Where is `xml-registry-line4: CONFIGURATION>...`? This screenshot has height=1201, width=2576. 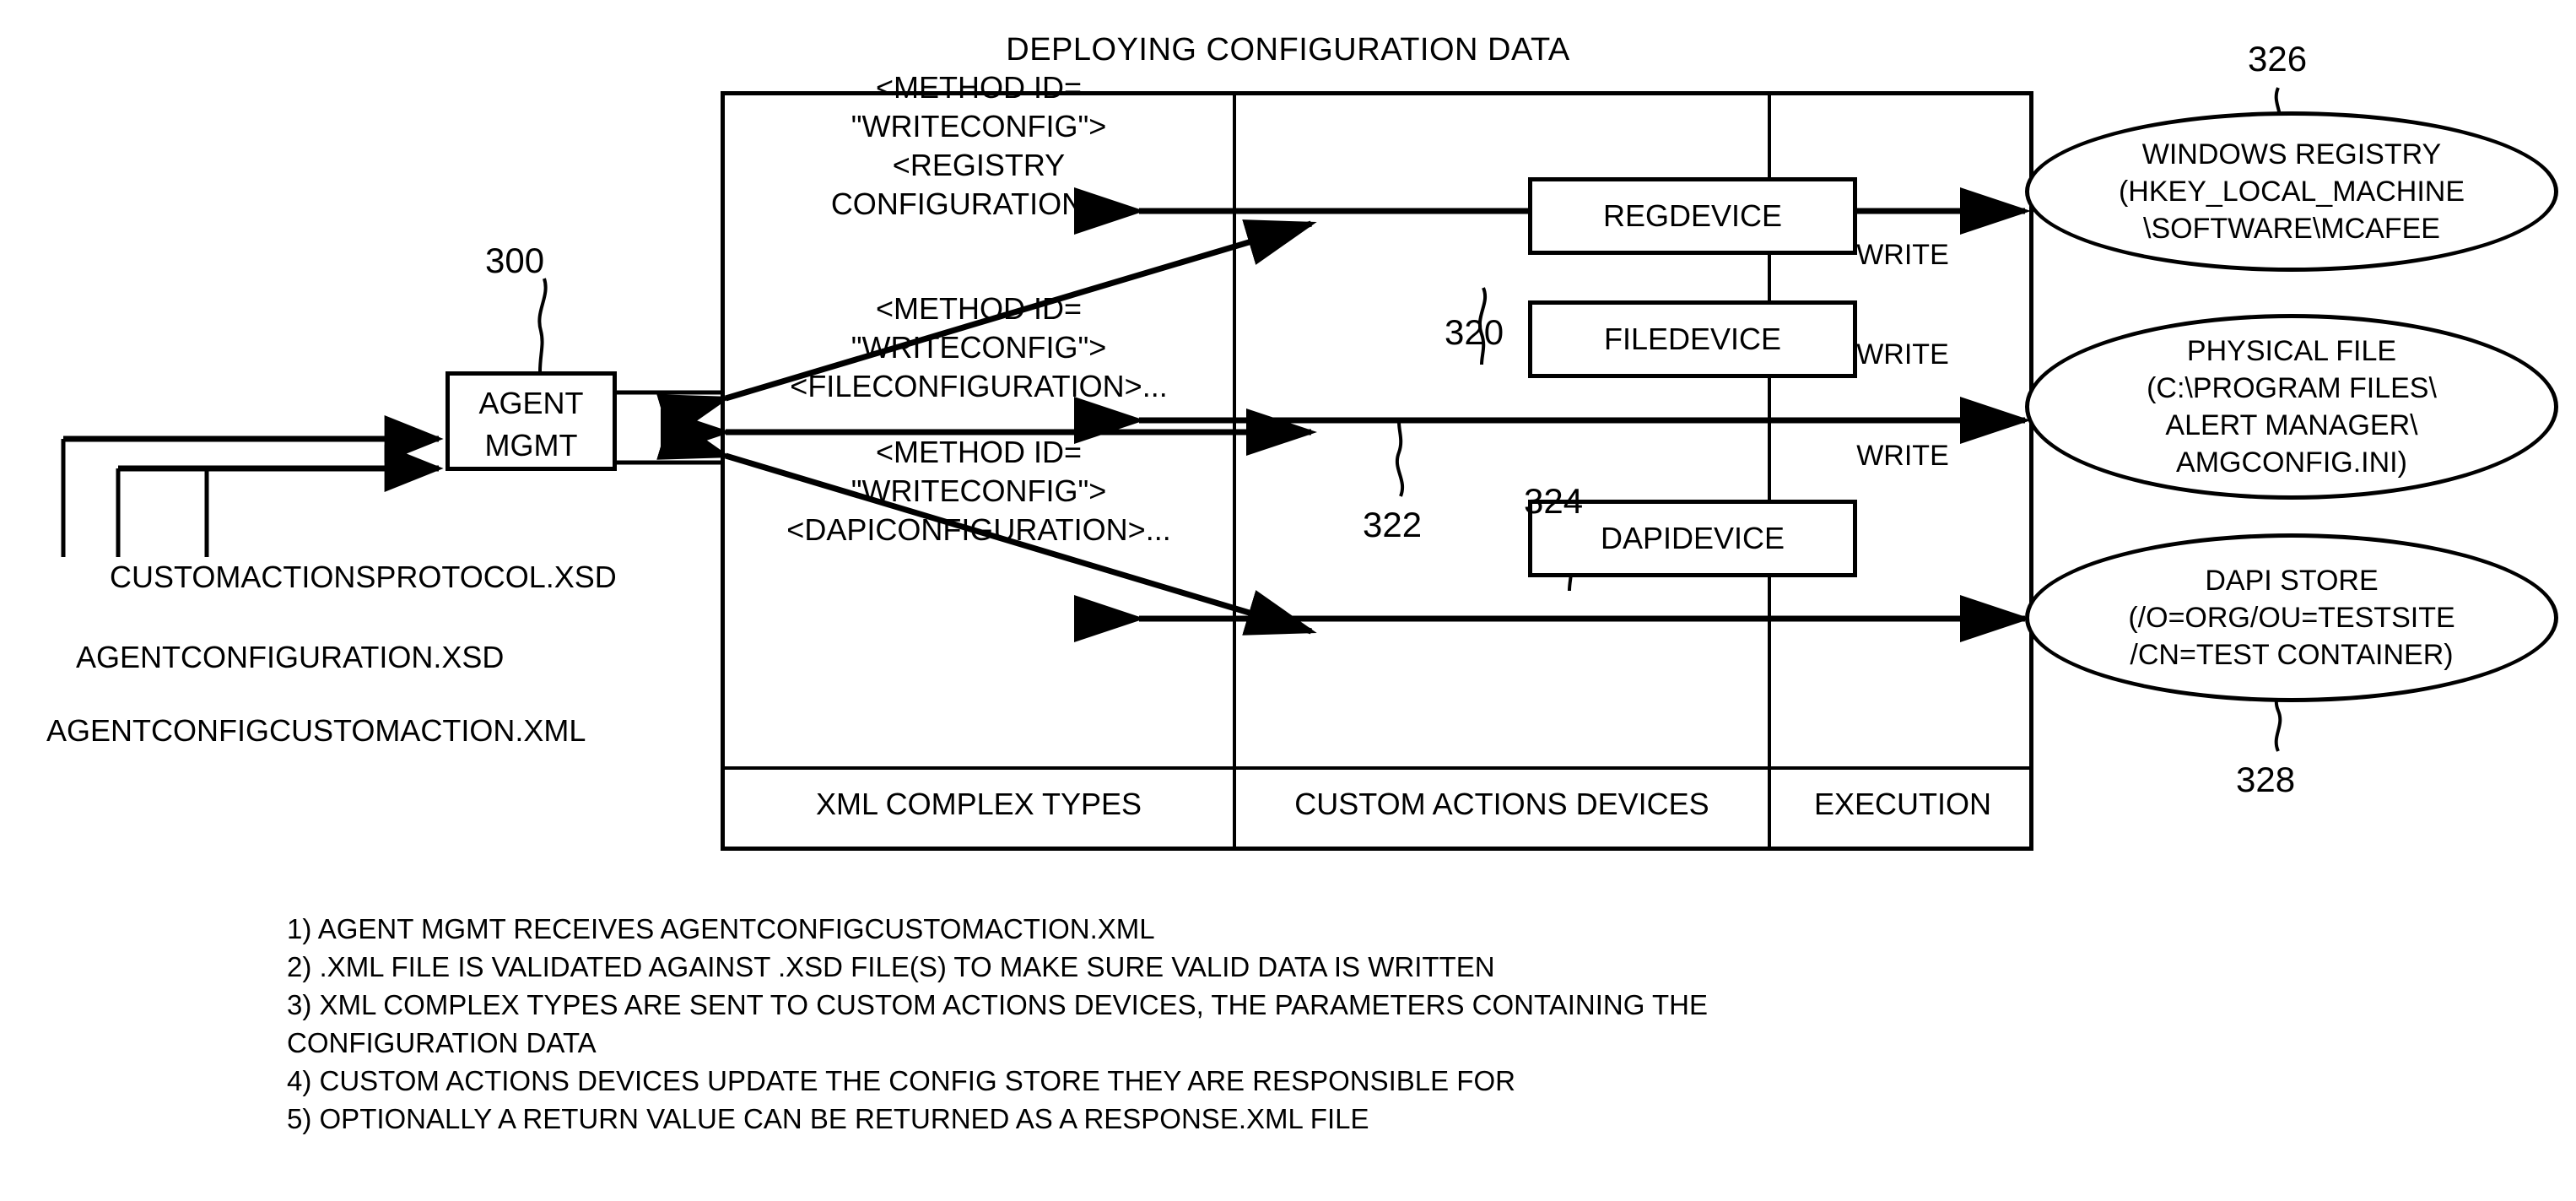
xml-registry-line4: CONFIGURATION>... is located at coordinates (978, 204).